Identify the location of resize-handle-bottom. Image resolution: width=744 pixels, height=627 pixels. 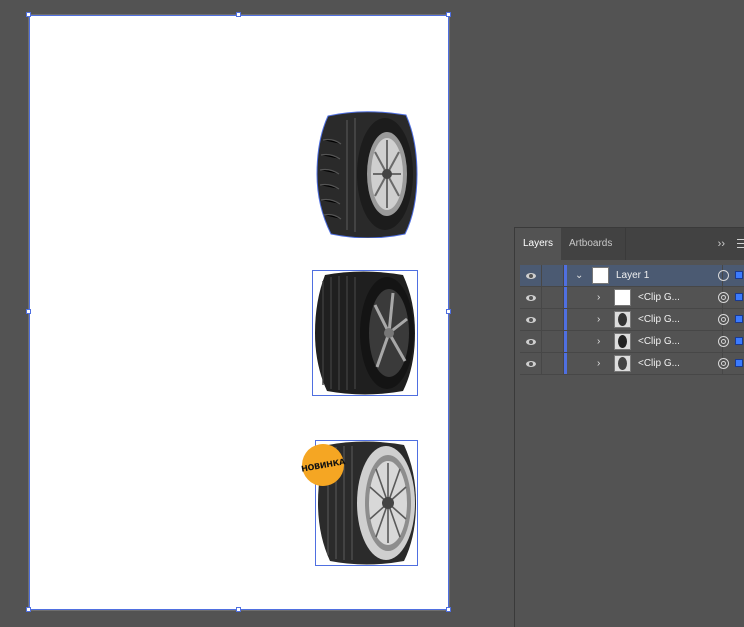
(238, 609).